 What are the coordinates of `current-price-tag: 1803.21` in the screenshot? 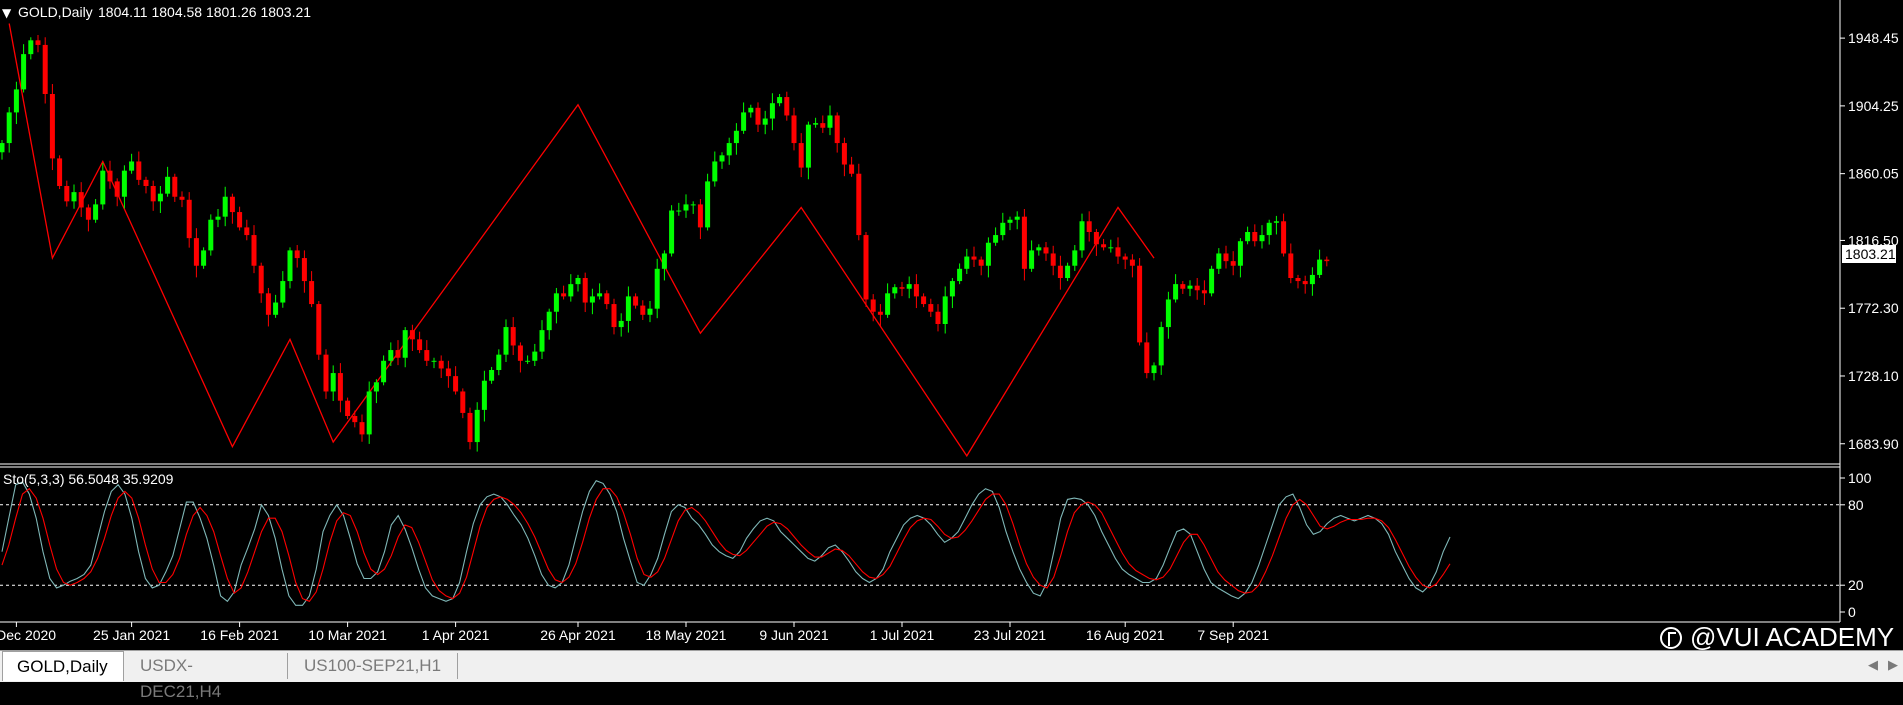 It's located at (1869, 254).